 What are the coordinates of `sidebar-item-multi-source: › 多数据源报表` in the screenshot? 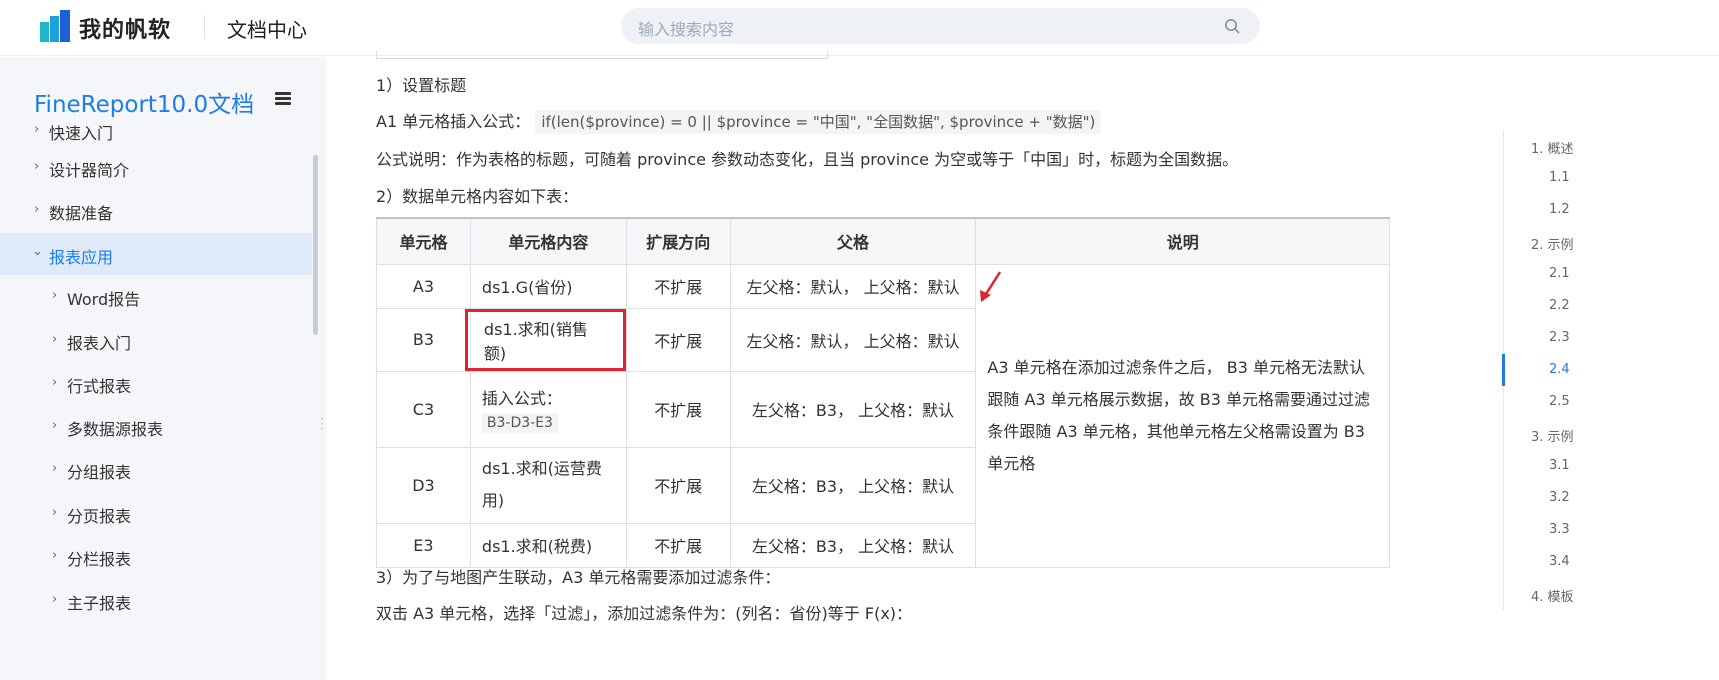 It's located at (156, 426).